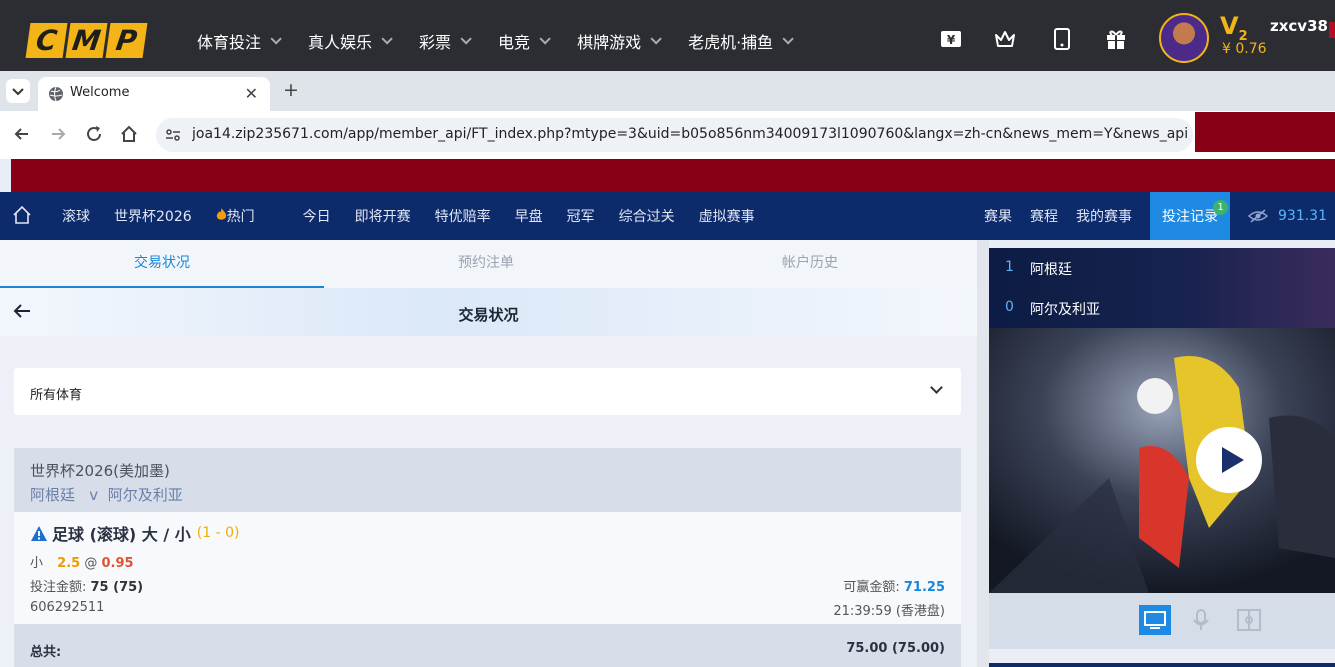 This screenshot has width=1335, height=667. I want to click on flame-icon, so click(221, 214).